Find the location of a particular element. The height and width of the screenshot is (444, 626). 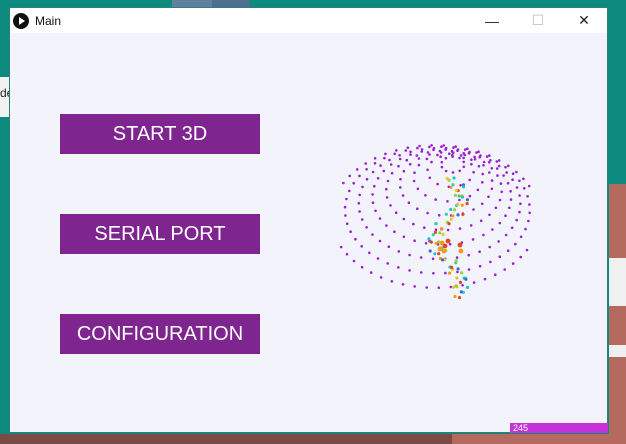

maximize-button: ☐ is located at coordinates (538, 20).